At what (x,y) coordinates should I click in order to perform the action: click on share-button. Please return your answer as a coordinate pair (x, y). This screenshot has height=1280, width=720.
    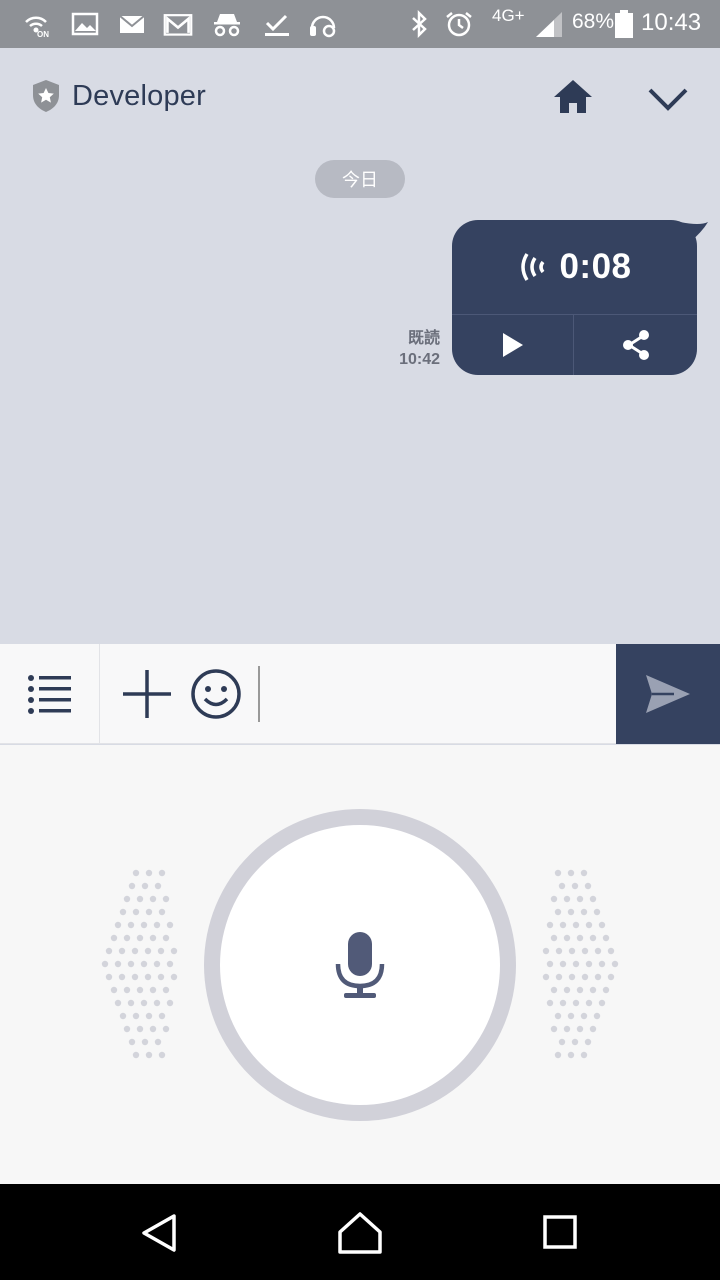
    Looking at the image, I should click on (635, 345).